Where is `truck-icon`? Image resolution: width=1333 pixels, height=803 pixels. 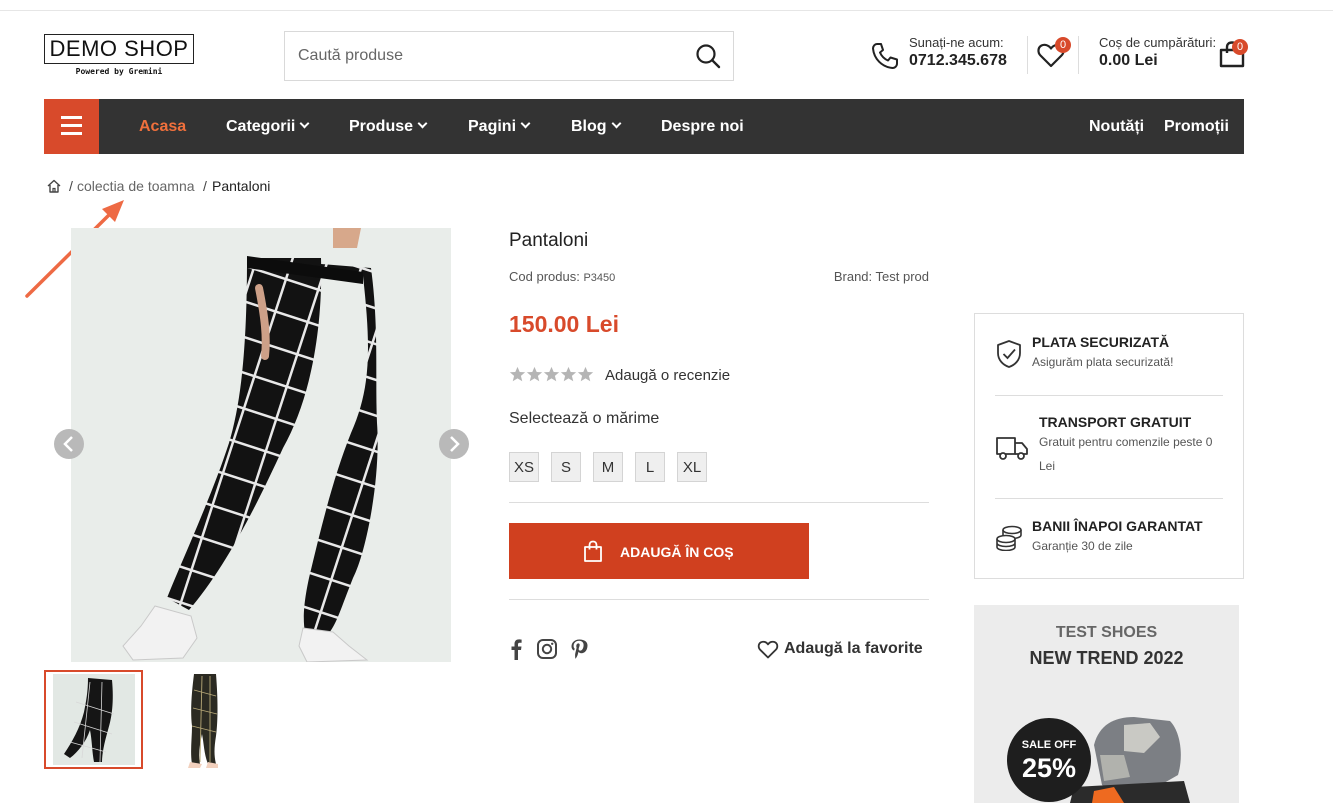
truck-icon is located at coordinates (1012, 448).